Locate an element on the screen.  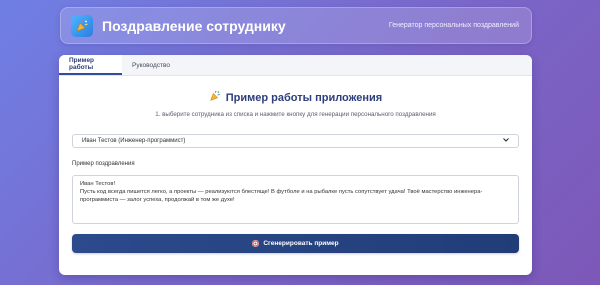
chevron-down-icon is located at coordinates (506, 141).